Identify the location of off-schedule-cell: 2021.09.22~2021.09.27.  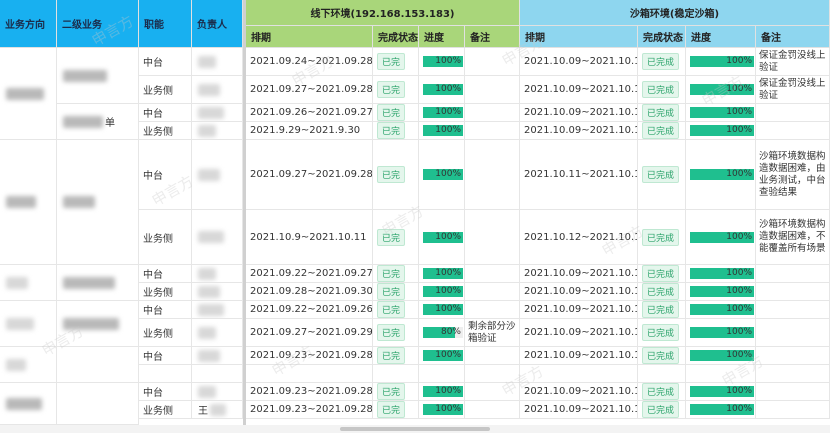
(309, 273).